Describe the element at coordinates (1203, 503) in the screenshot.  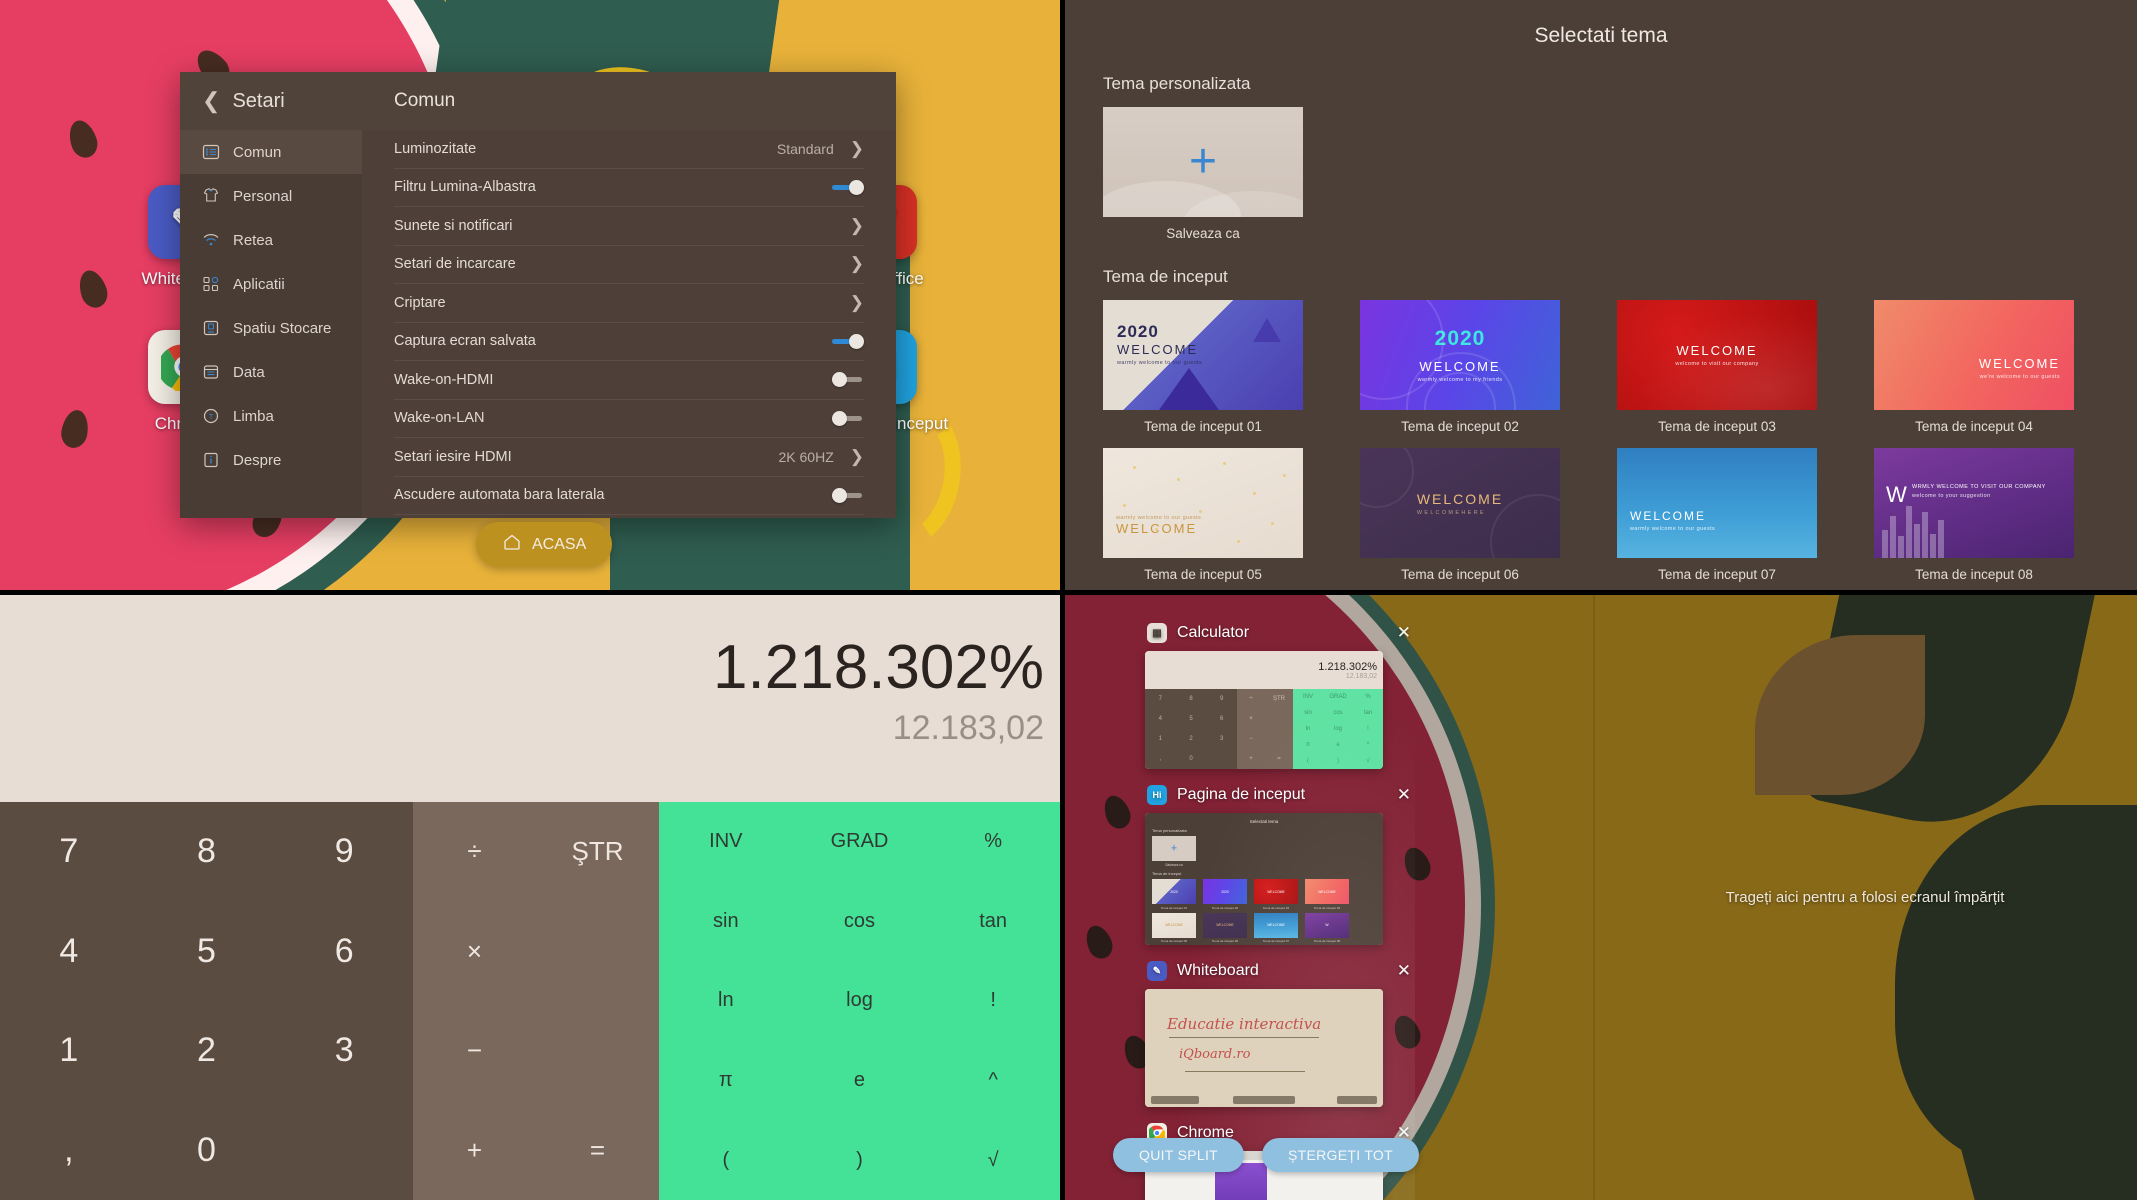
I see `theme-thumbnail: warmly welcome to our guests WELCOME` at that location.